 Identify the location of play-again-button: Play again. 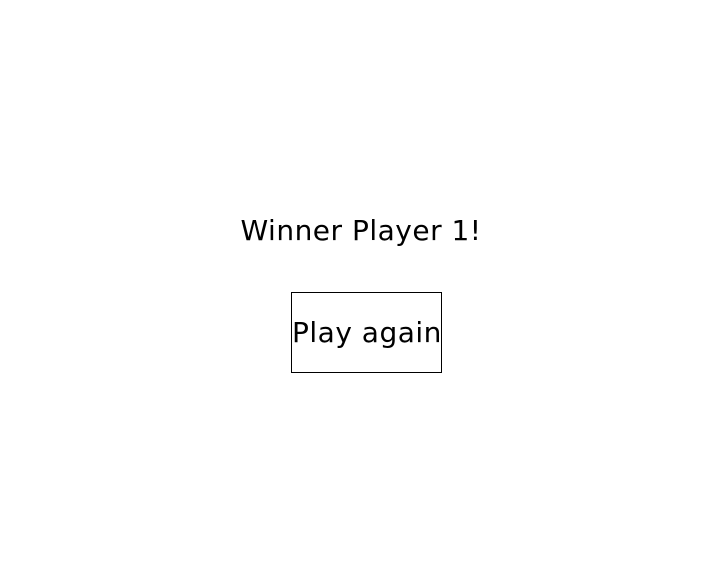
(366, 332).